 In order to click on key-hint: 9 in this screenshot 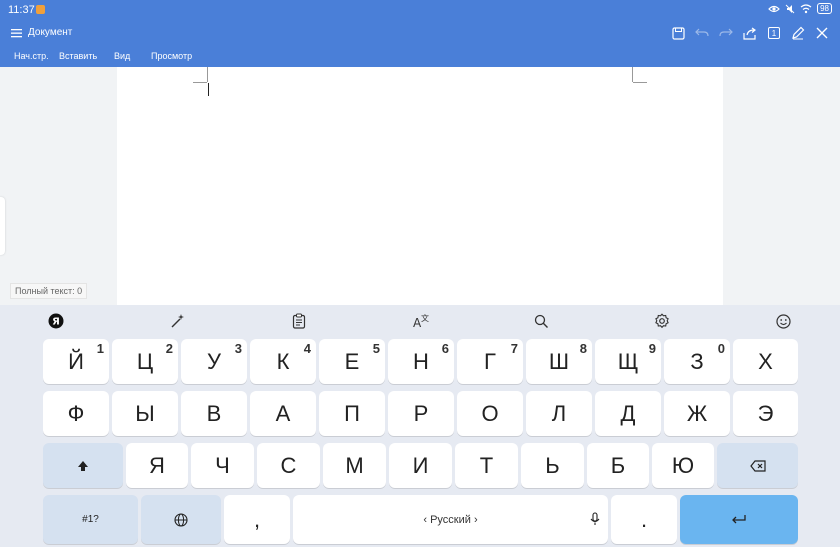, I will do `click(652, 348)`.